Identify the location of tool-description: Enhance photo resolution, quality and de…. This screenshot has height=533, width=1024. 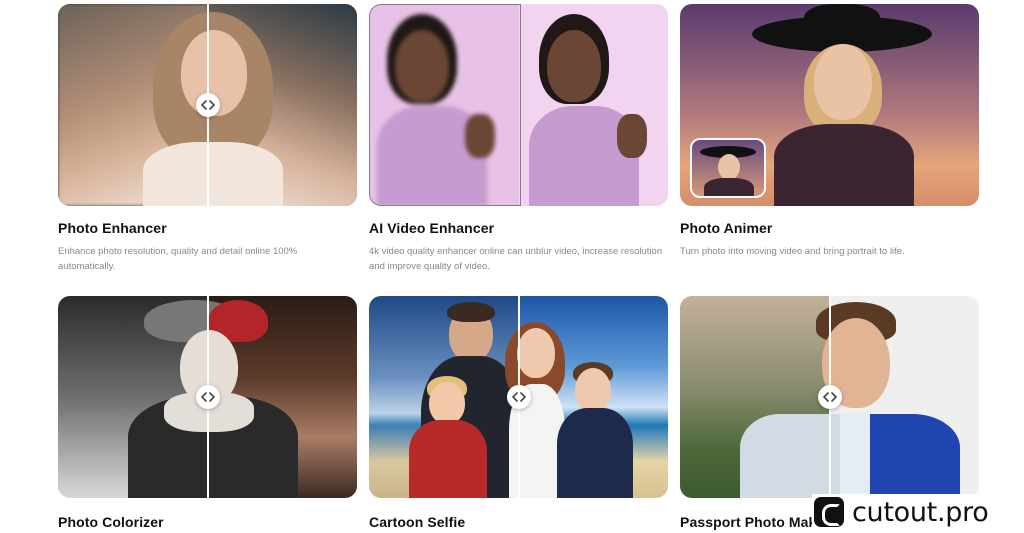
(178, 259).